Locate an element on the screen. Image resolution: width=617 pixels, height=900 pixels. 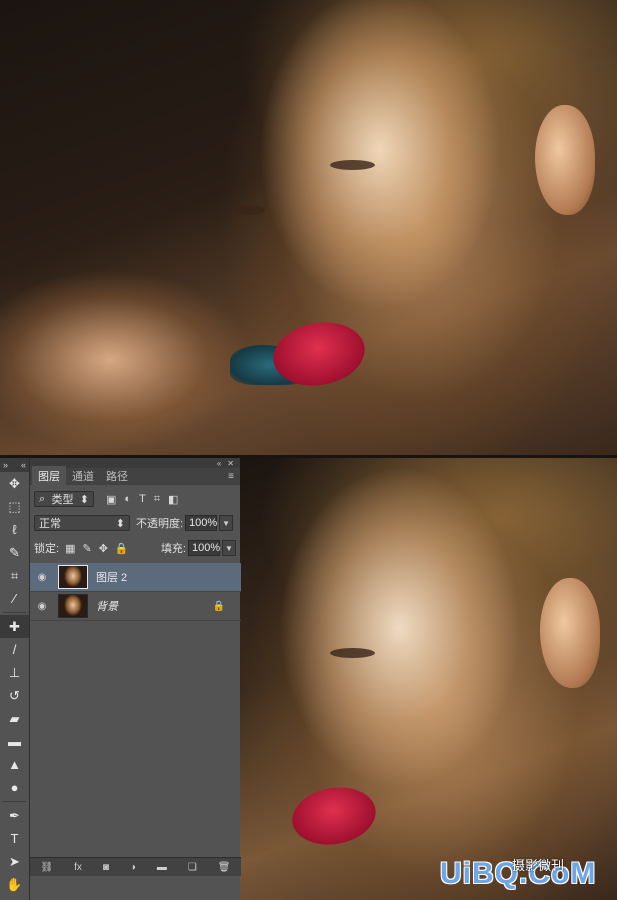
pixel-filter-icon: ▣ is located at coordinates (111, 499).